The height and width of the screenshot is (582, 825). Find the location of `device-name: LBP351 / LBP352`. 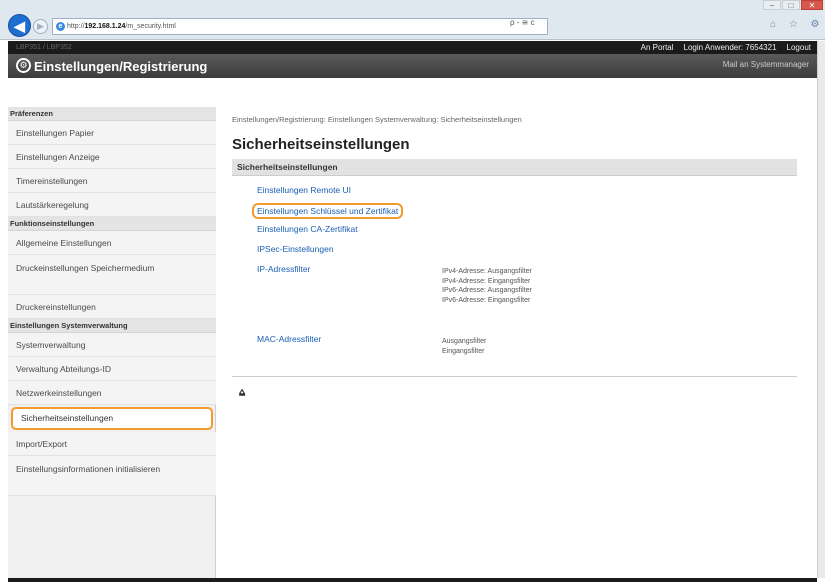

device-name: LBP351 / LBP352 is located at coordinates (44, 47).